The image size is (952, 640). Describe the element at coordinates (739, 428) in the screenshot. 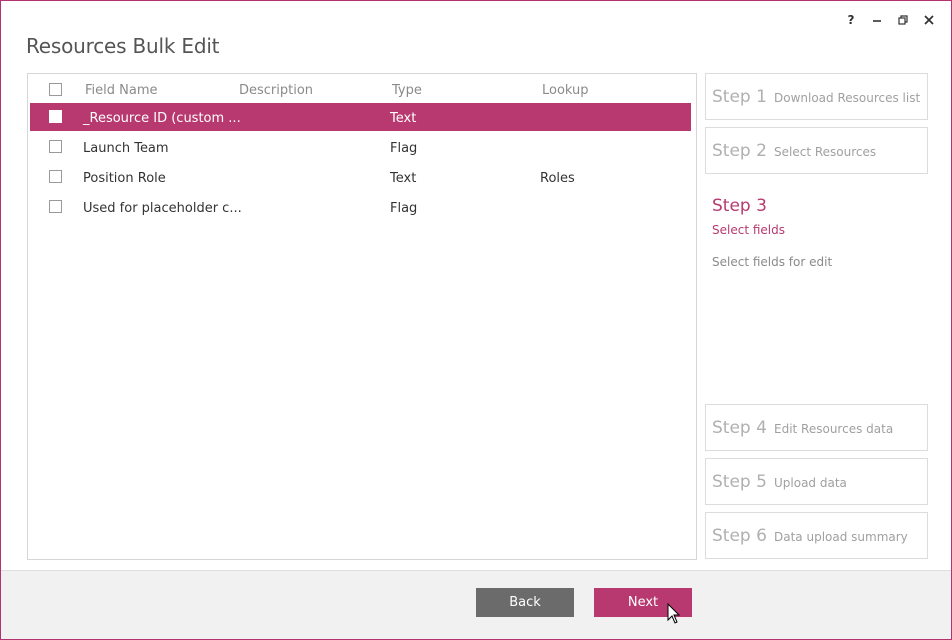

I see `step-number: Step 4` at that location.